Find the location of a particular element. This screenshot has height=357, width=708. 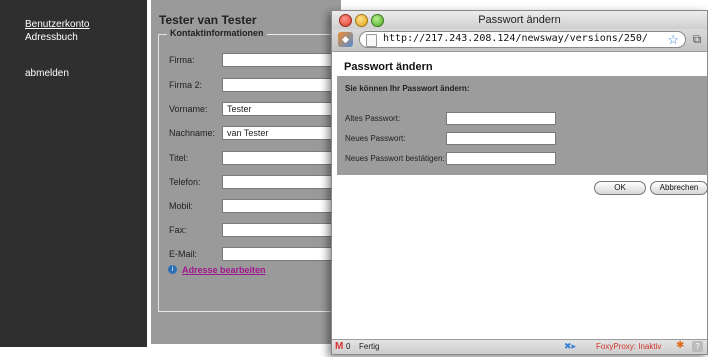

status-text: Fertig is located at coordinates (369, 346).